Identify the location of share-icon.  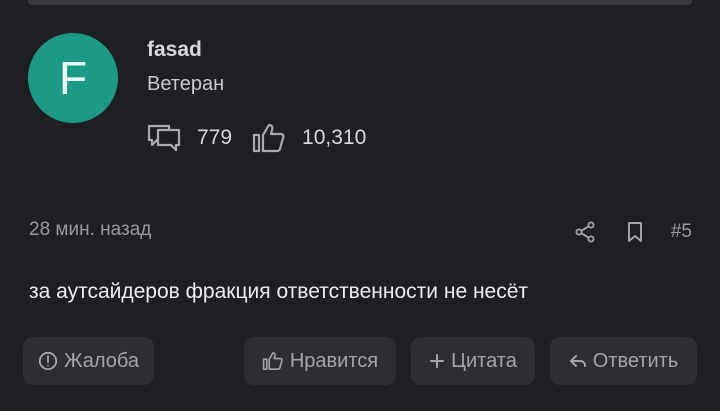
(585, 232).